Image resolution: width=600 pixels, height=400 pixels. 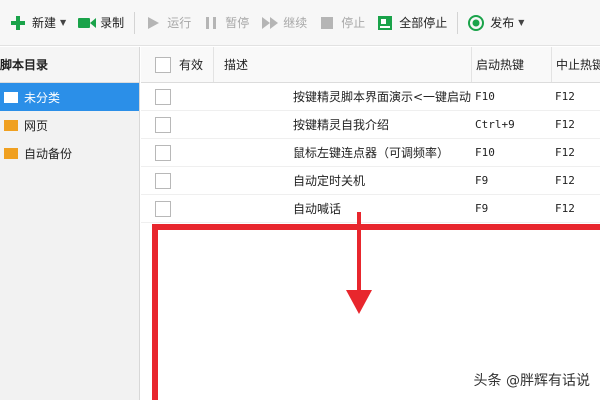 I want to click on annotation-arrow-shaft, so click(x=359, y=253).